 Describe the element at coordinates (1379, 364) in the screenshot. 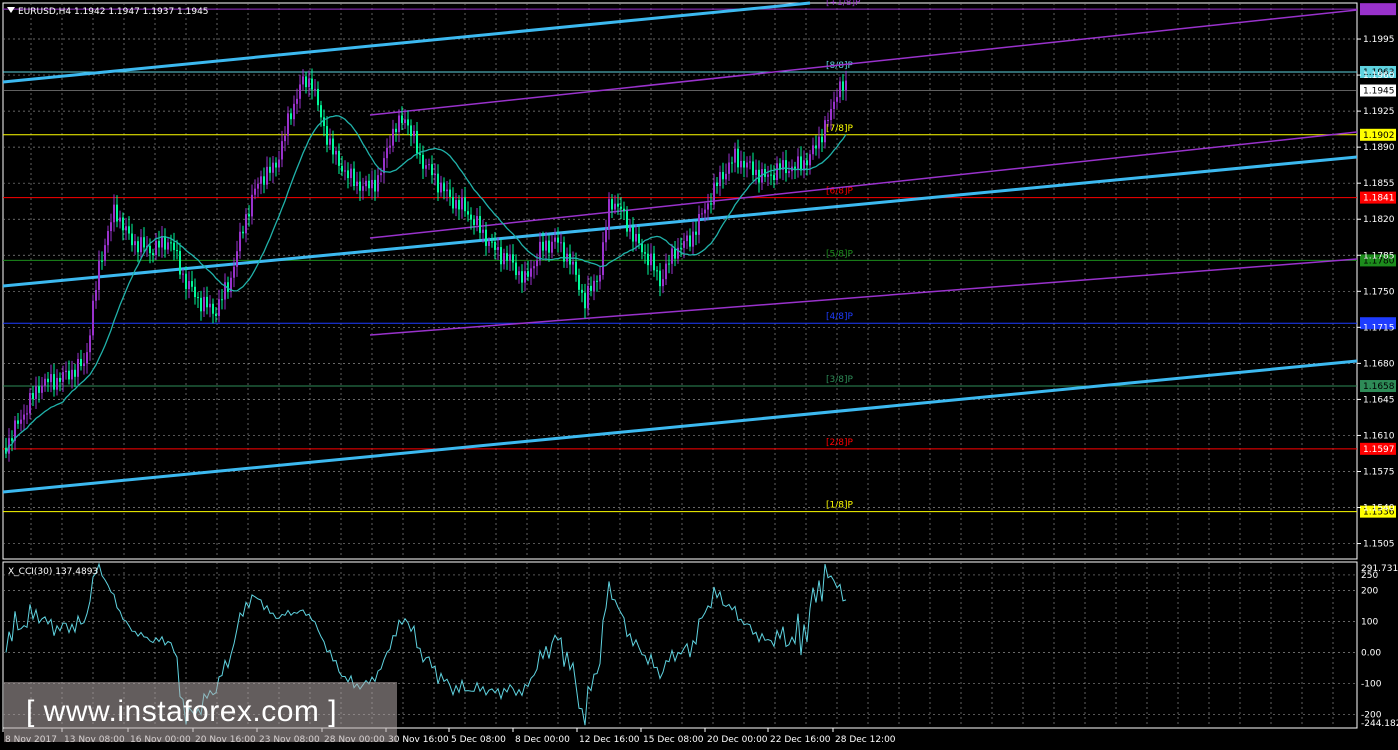

I see `price-tick-label: 1.1680` at that location.